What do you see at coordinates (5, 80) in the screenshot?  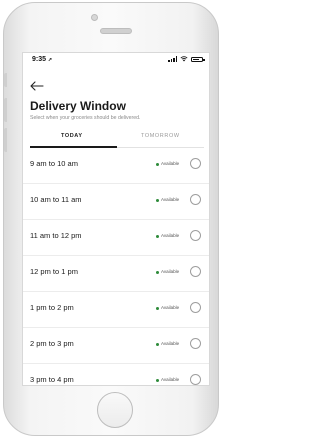 I see `mute-switch` at bounding box center [5, 80].